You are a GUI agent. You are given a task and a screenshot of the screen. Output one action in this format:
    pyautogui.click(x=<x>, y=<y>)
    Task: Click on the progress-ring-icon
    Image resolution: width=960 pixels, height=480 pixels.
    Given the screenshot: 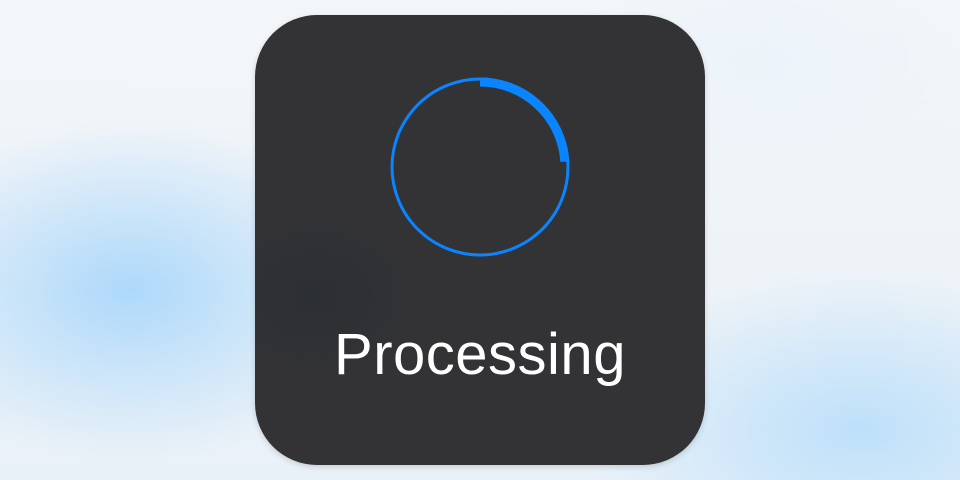 What is the action you would take?
    pyautogui.click(x=480, y=167)
    